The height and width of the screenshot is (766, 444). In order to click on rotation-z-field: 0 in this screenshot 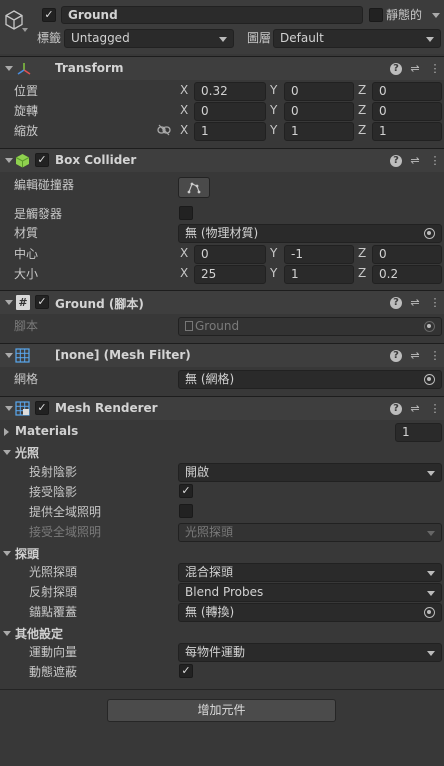, I will do `click(407, 111)`.